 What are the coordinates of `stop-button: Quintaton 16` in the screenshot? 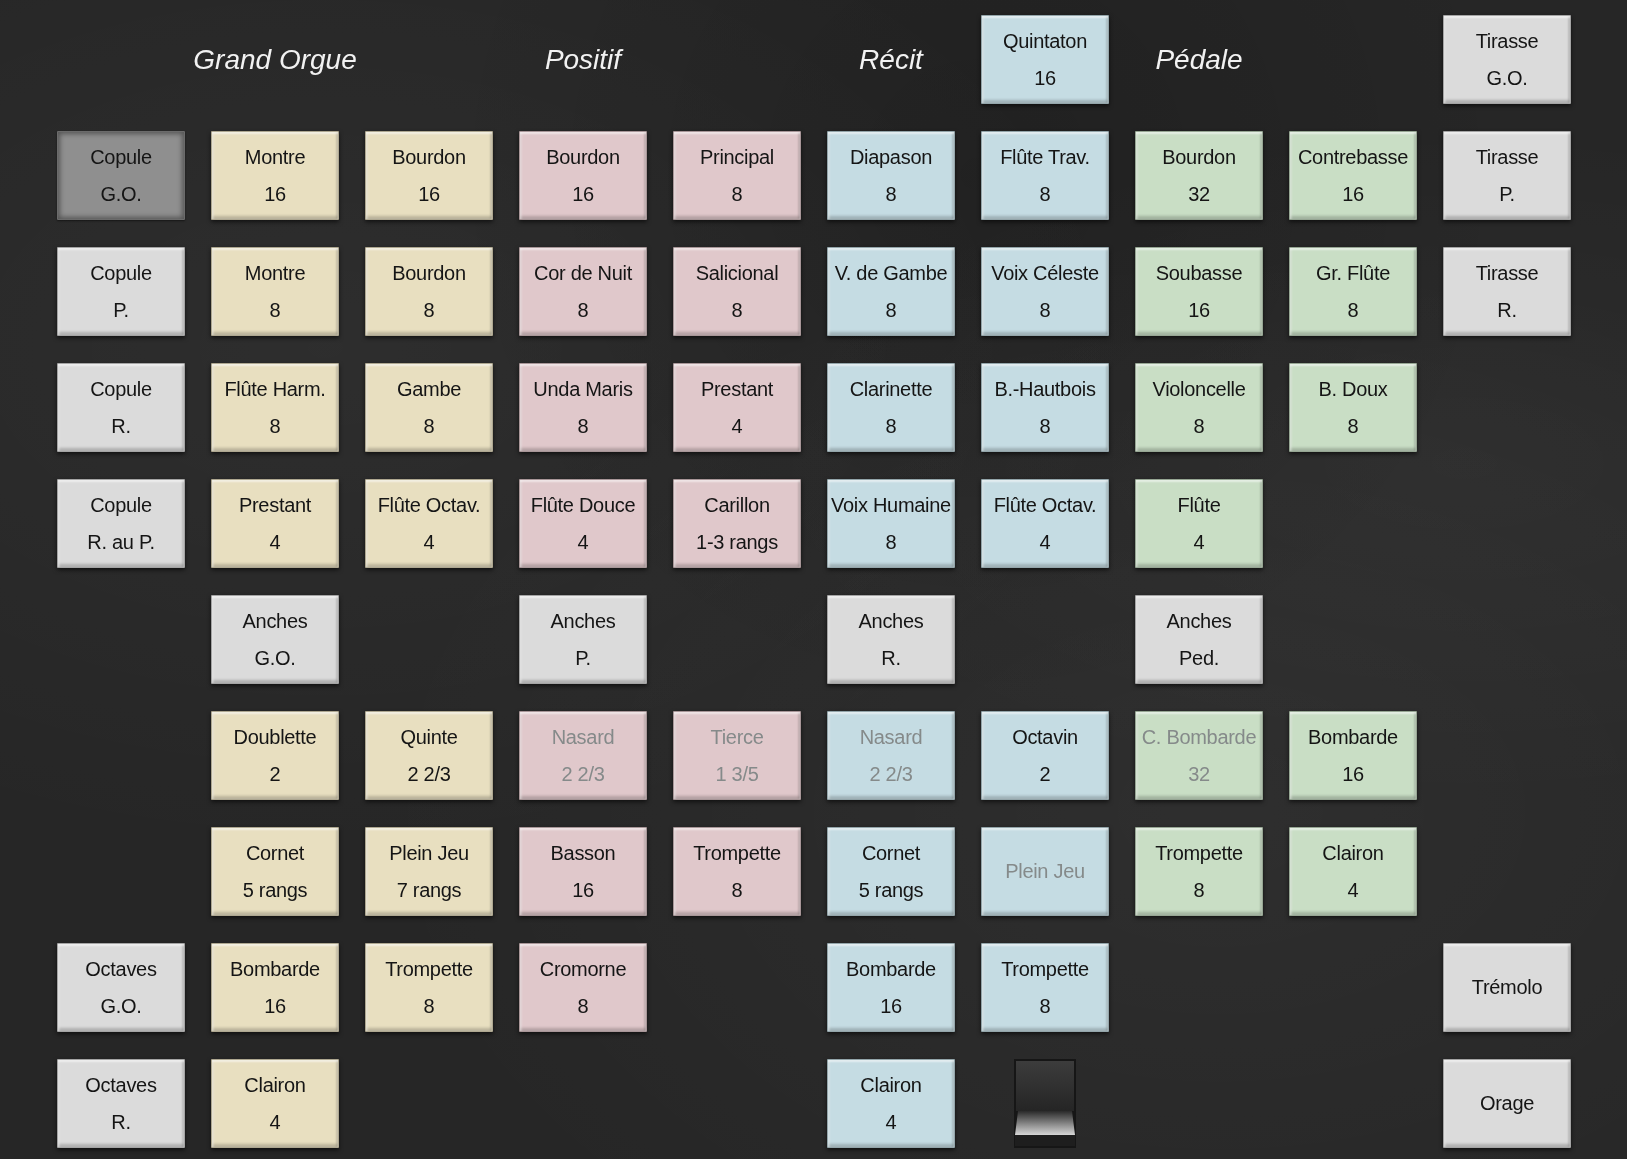 It's located at (1045, 59).